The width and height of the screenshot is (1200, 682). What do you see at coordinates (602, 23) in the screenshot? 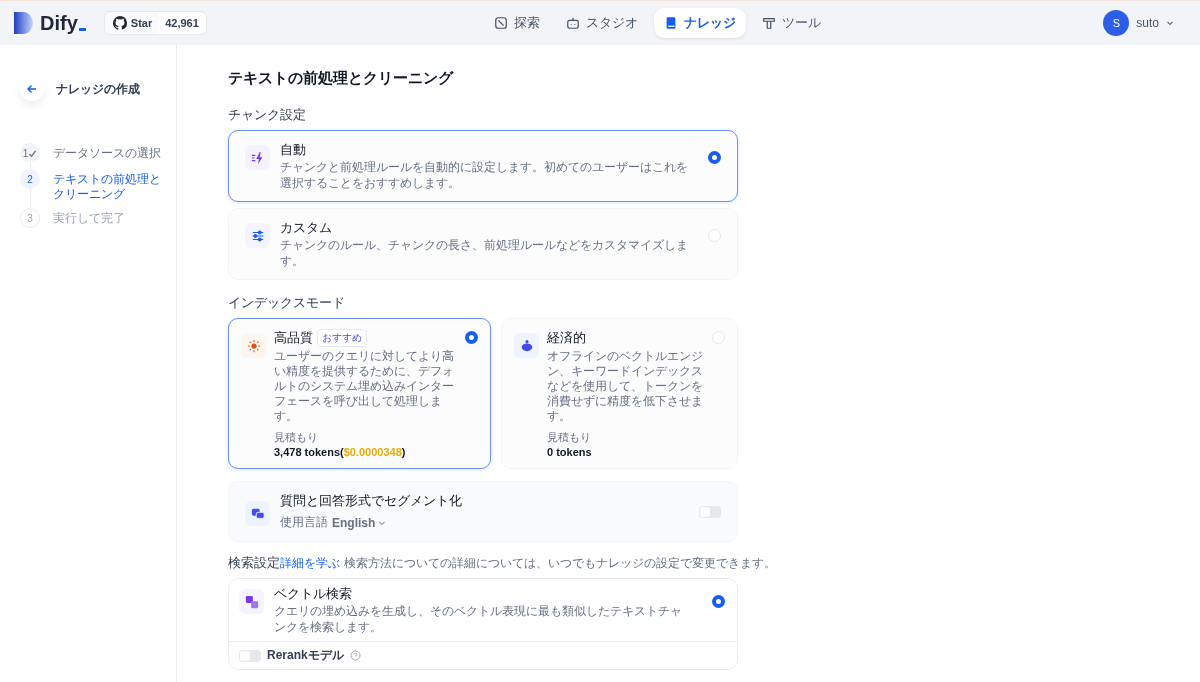
I see `nav-tab: スタジオ` at bounding box center [602, 23].